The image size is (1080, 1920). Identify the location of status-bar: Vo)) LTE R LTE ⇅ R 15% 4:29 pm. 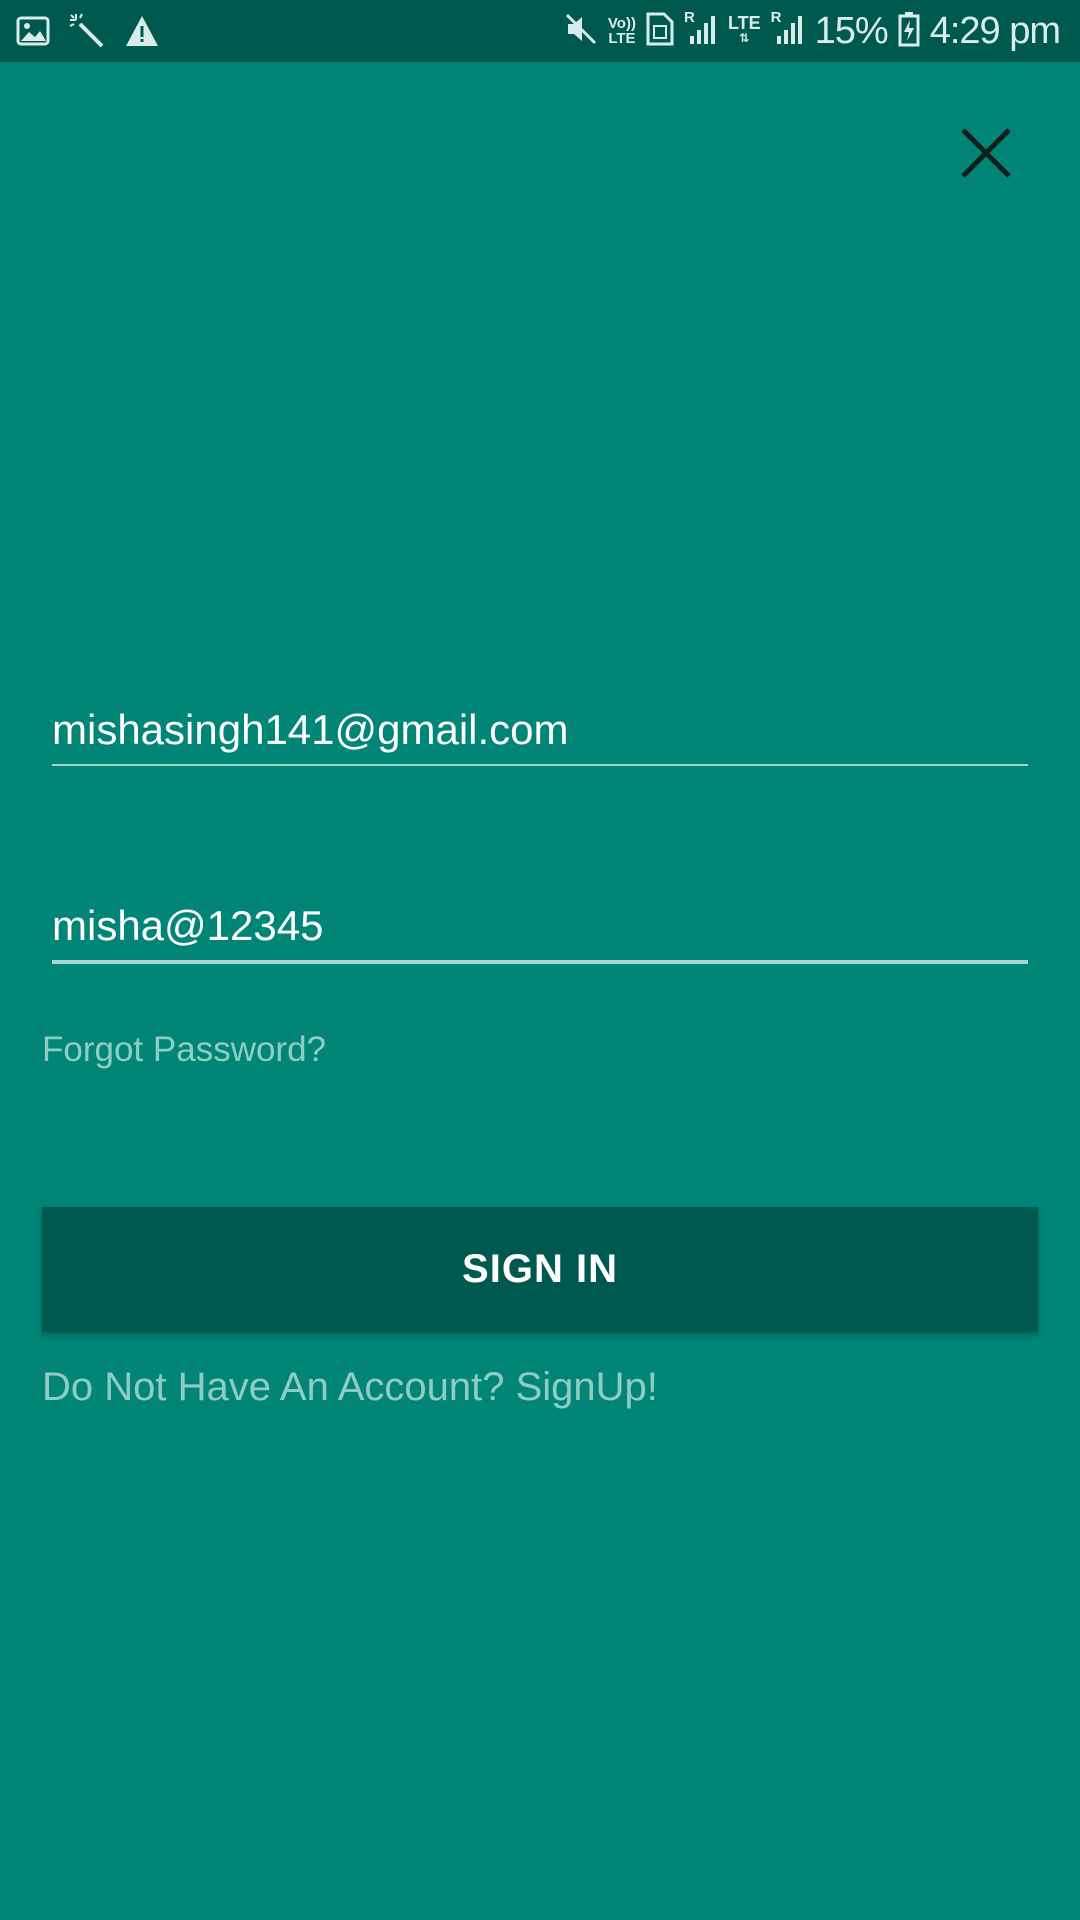
(540, 31).